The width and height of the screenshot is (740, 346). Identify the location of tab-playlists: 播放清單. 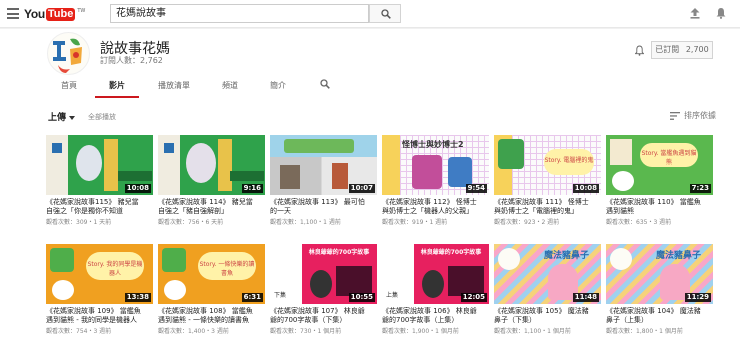
(174, 89).